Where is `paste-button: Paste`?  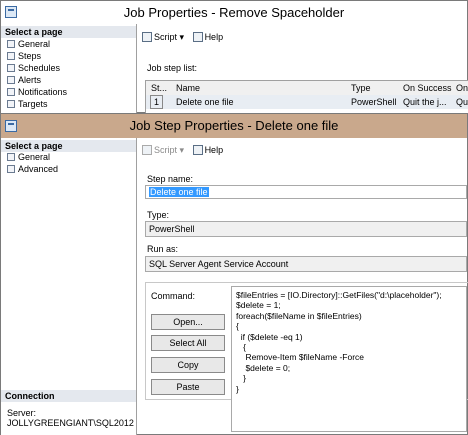
paste-button: Paste is located at coordinates (188, 387).